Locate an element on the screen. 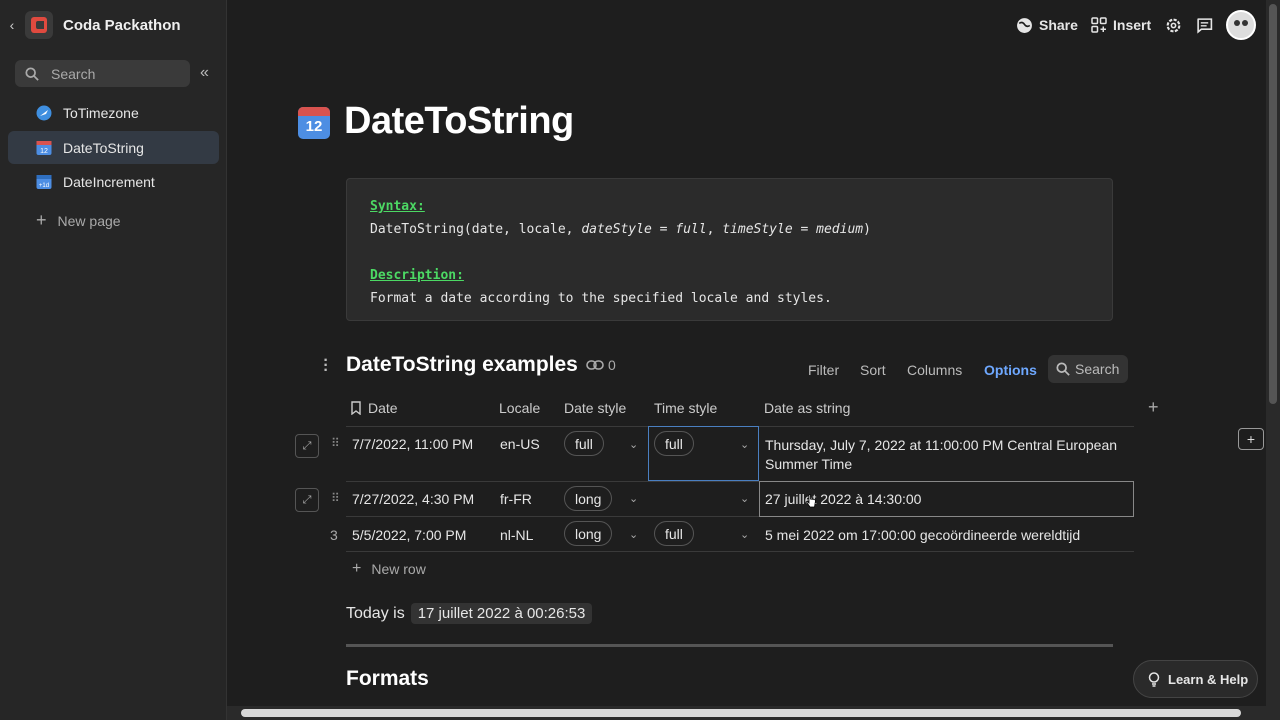 The width and height of the screenshot is (1280, 720). cell-locale: fr-FR is located at coordinates (516, 499).